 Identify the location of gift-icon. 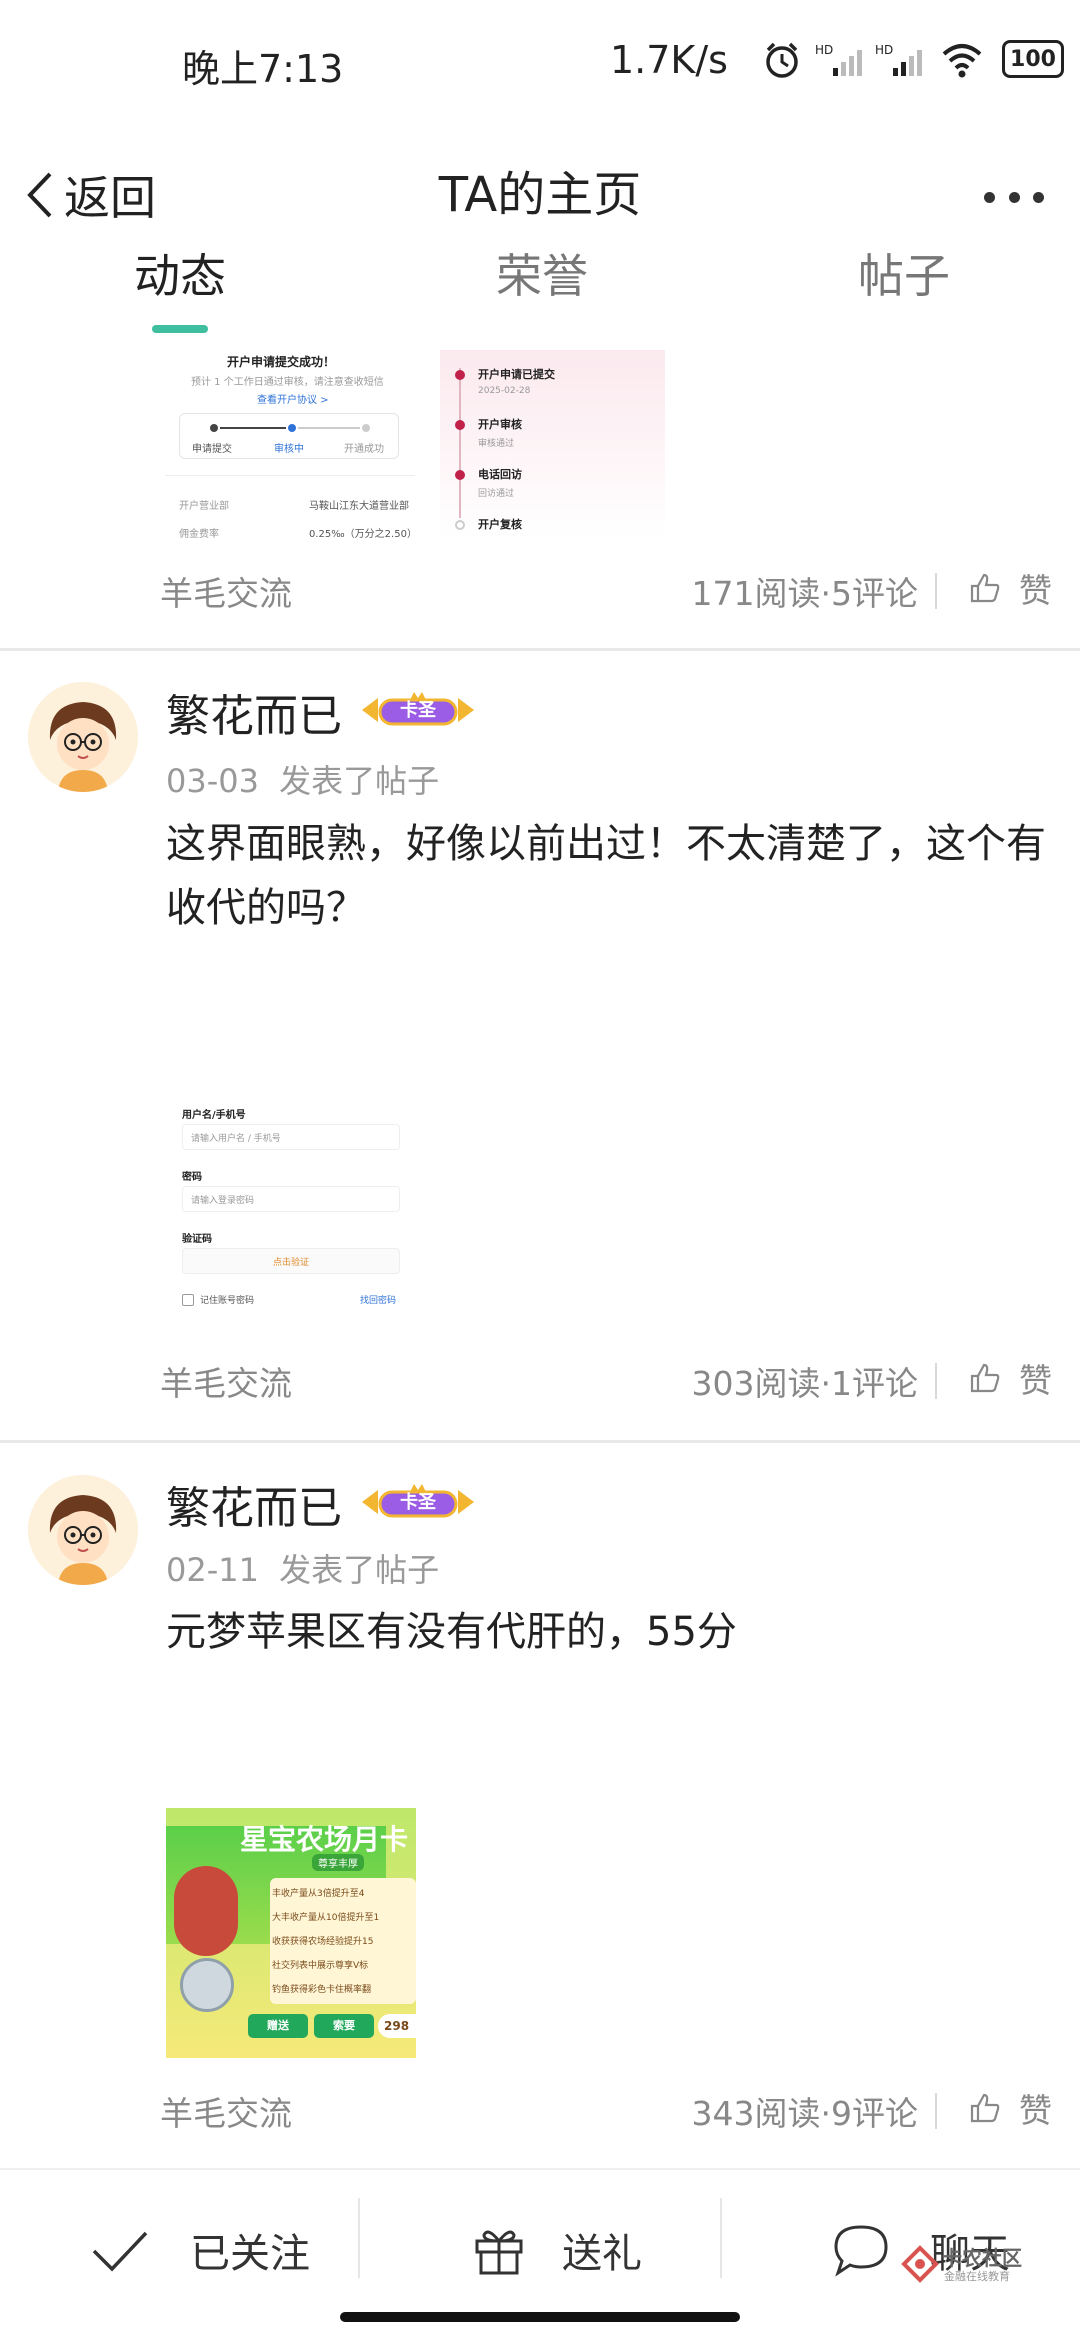
(499, 2252).